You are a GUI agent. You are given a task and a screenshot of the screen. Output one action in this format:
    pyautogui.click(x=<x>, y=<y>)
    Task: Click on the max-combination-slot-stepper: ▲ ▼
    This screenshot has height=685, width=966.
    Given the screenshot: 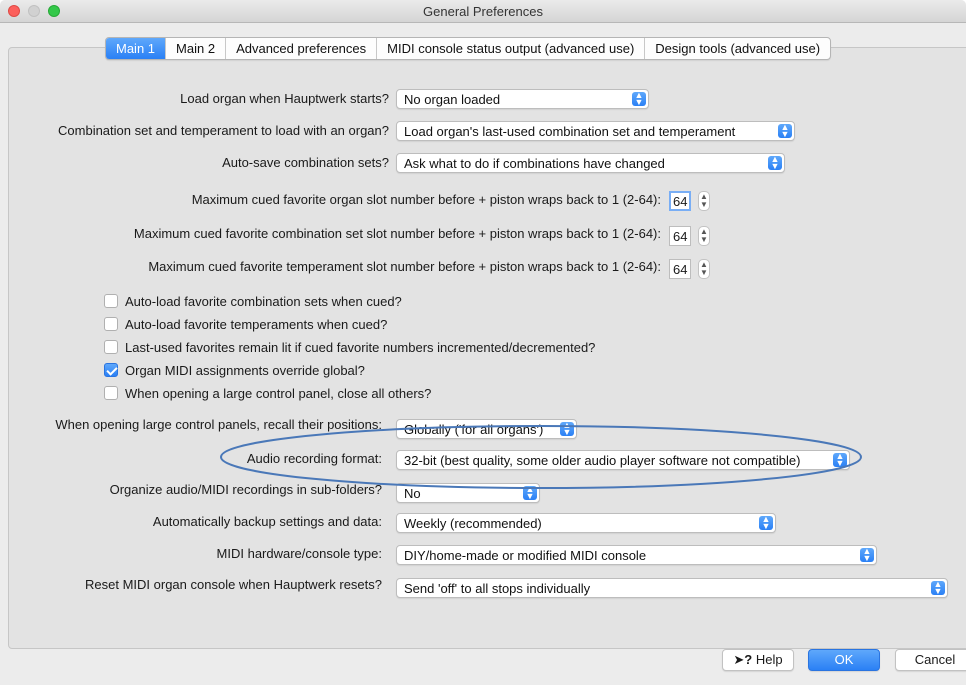 What is the action you would take?
    pyautogui.click(x=704, y=236)
    